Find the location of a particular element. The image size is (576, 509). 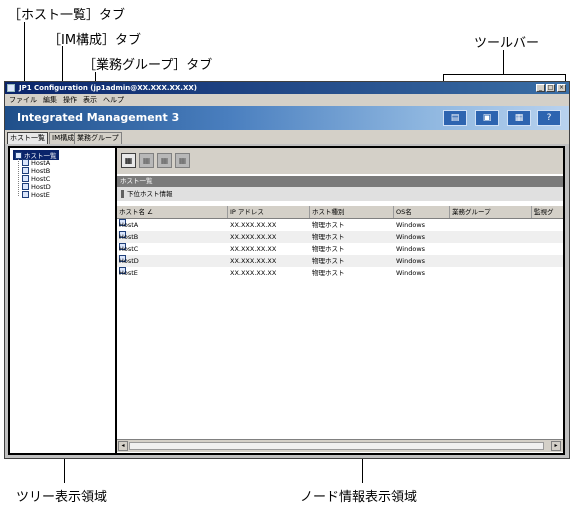

host-edit-icon: ▦ is located at coordinates (164, 160).